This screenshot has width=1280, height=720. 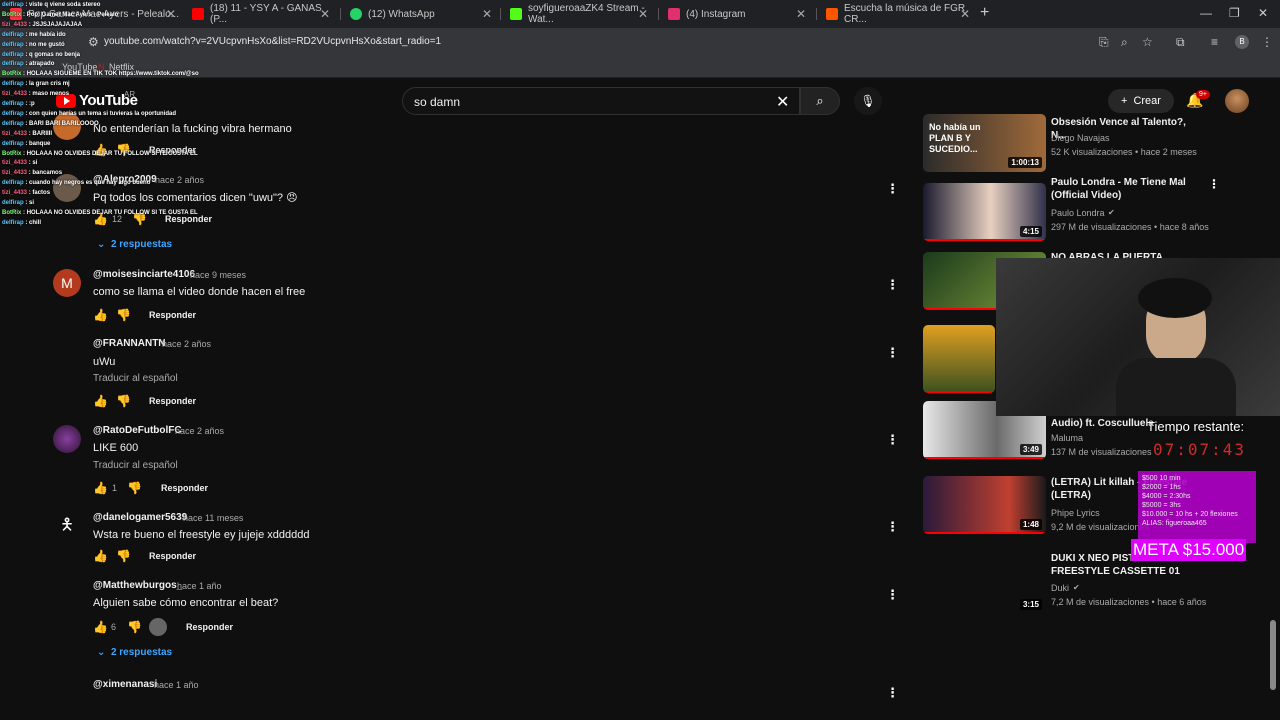 I want to click on new-tab-icon: +, so click(x=984, y=13).